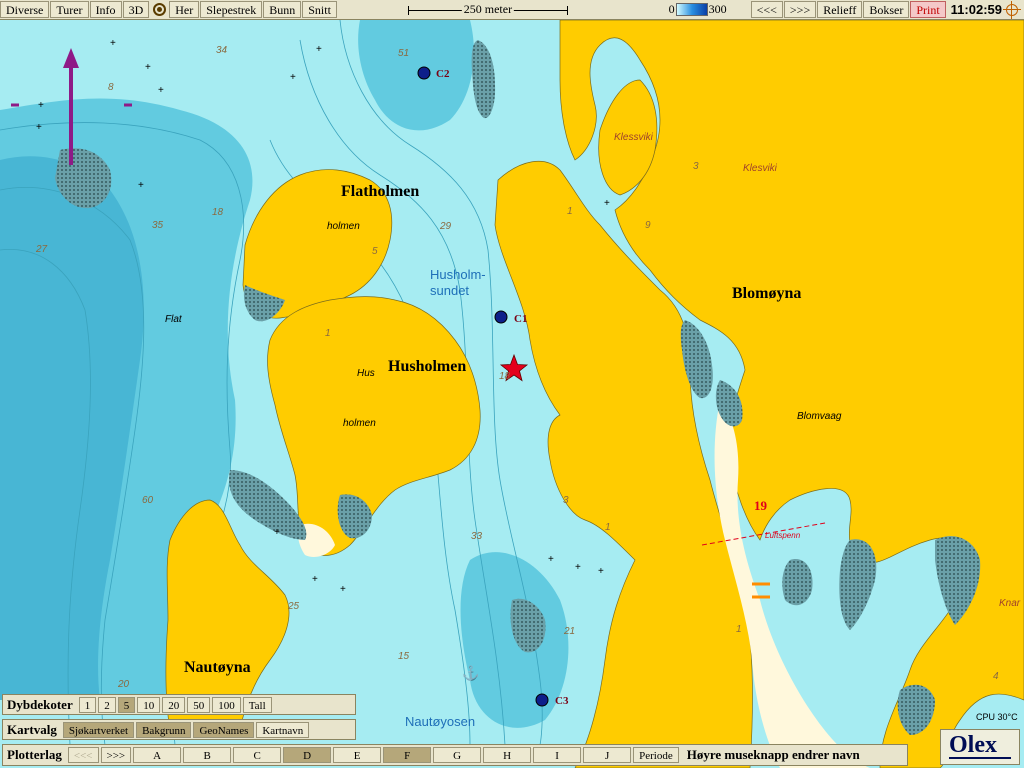  Describe the element at coordinates (567, 10) in the screenshot. I see `scale-tick-right` at that location.